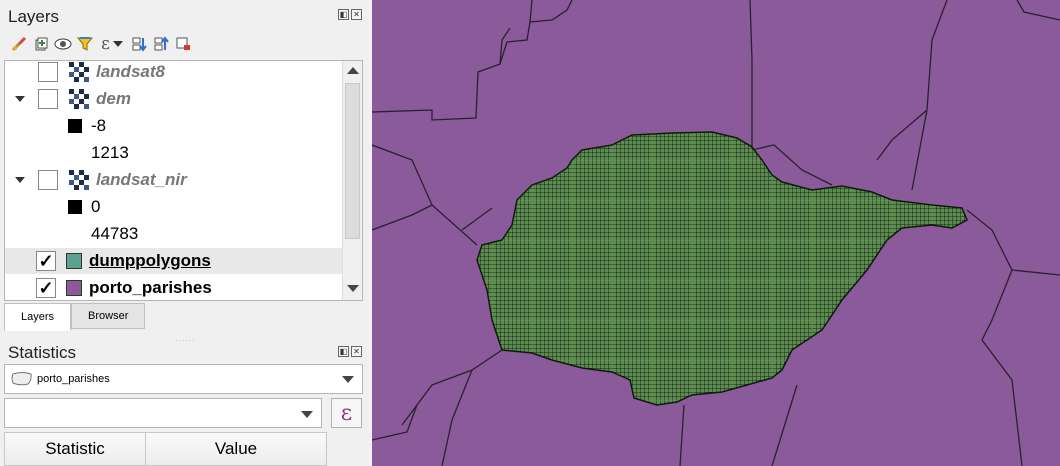 This screenshot has height=466, width=1060. What do you see at coordinates (352, 161) in the screenshot?
I see `scroll-thumb` at bounding box center [352, 161].